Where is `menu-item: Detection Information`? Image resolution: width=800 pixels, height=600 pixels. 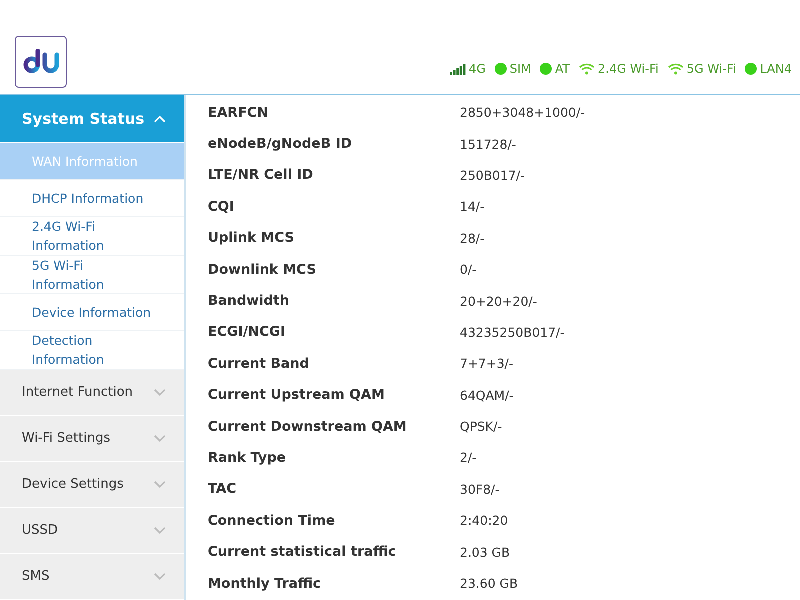
menu-item: Detection Information is located at coordinates (92, 350).